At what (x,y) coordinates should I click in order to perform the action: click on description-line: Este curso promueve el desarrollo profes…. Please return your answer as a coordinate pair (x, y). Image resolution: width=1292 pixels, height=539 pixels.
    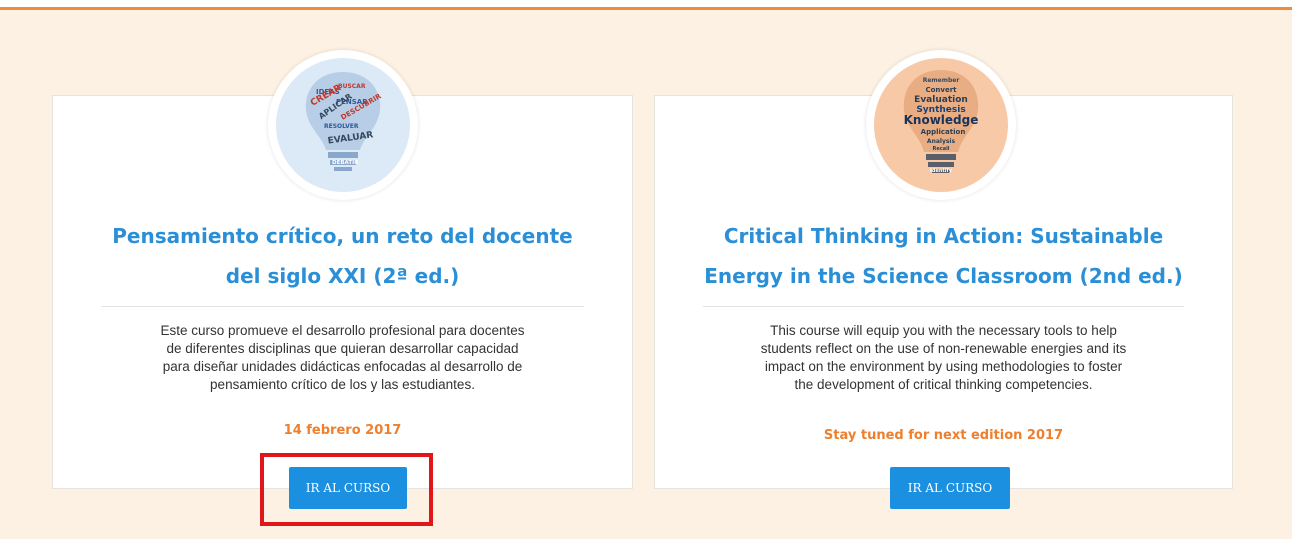
    Looking at the image, I should click on (342, 330).